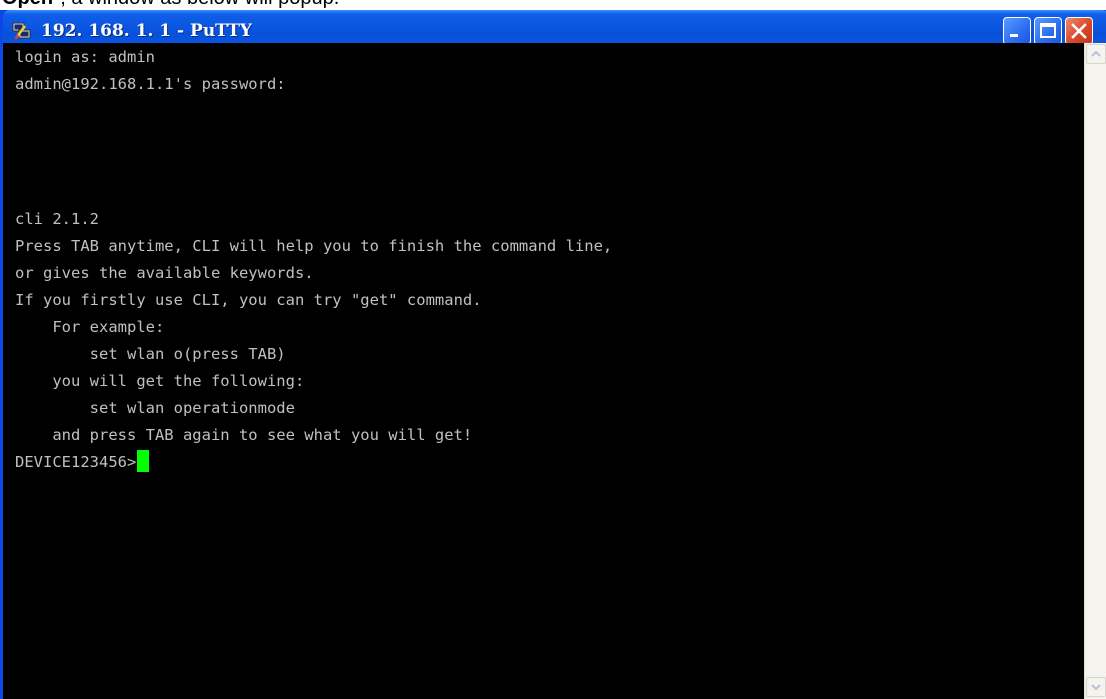 This screenshot has width=1106, height=699. I want to click on scroll-up-arrow-icon, so click(1096, 53).